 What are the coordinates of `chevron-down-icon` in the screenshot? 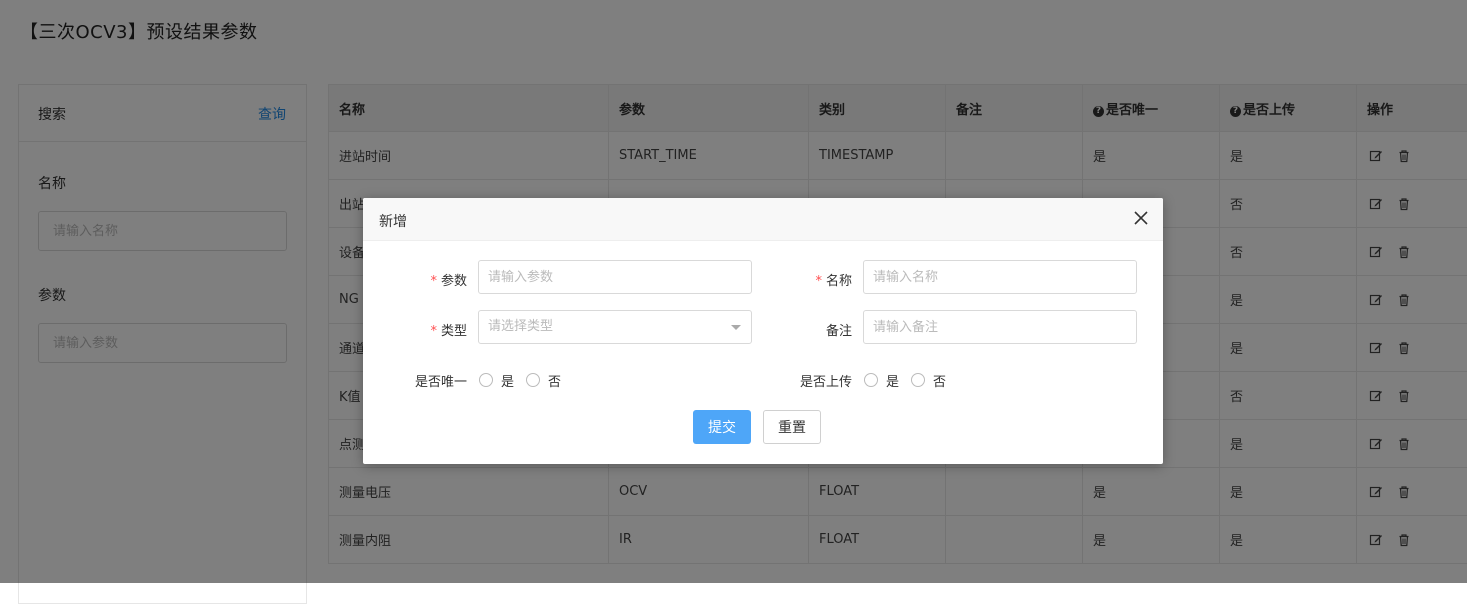 It's located at (736, 327).